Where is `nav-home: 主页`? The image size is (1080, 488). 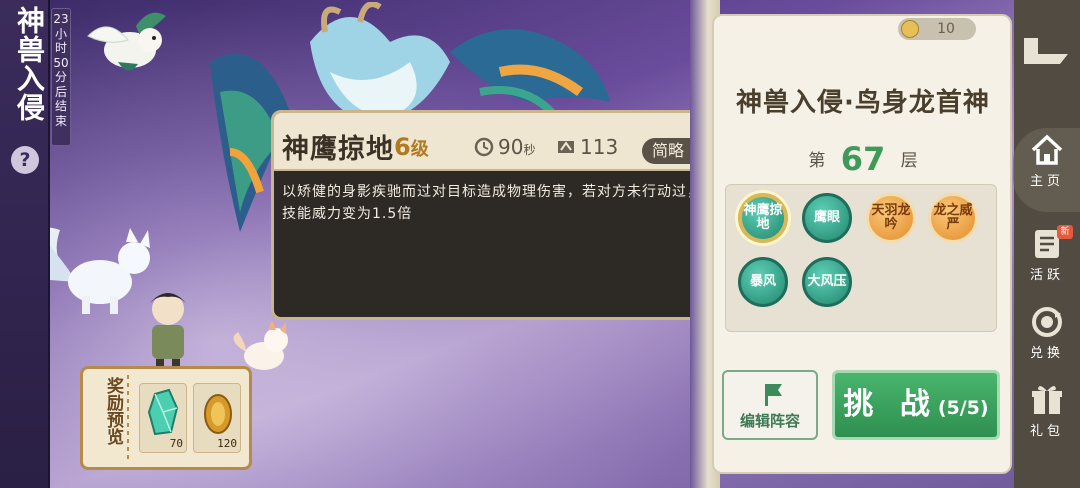
nav-home: 主页 is located at coordinates (1047, 160).